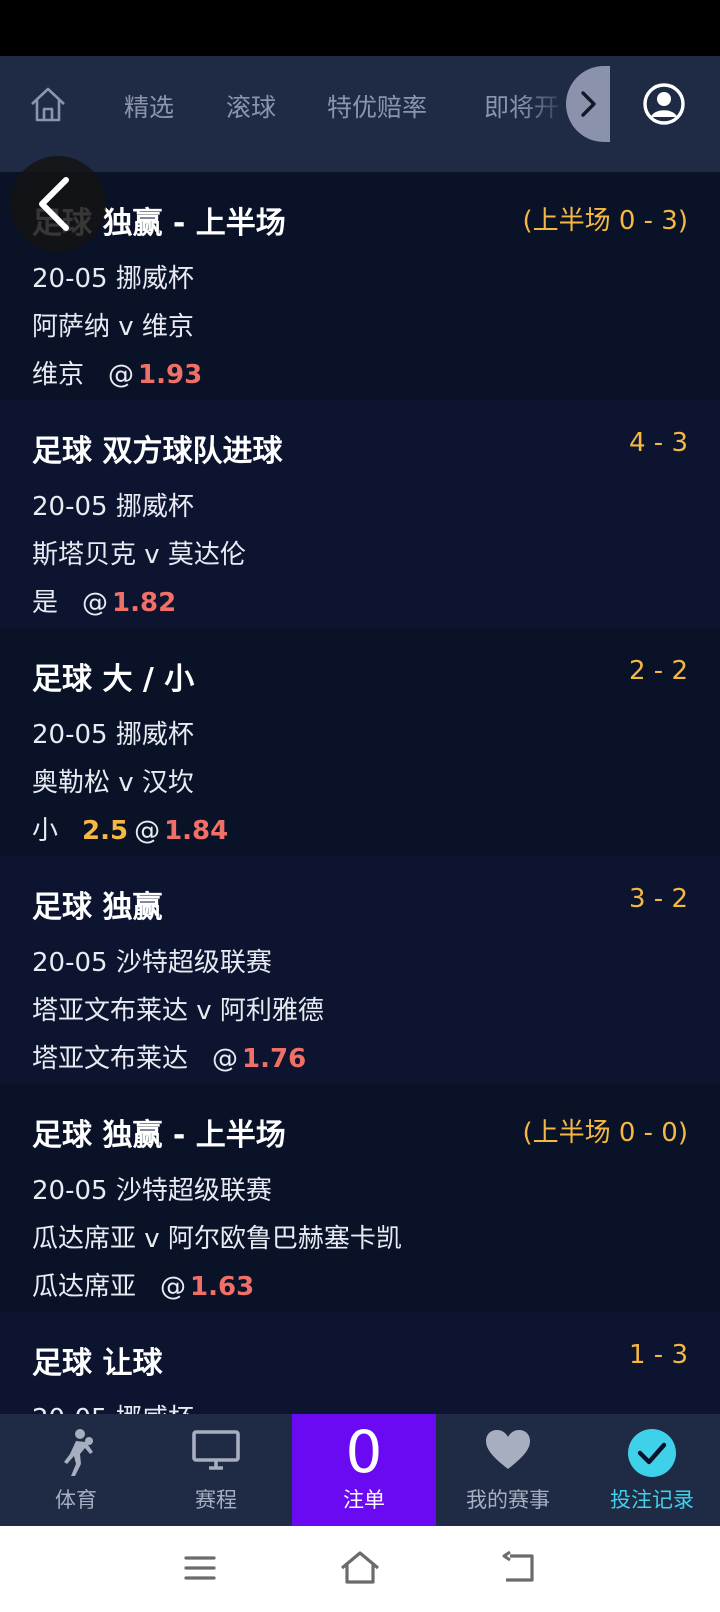 This screenshot has height=1612, width=720. What do you see at coordinates (520, 1568) in the screenshot?
I see `system-back-icon` at bounding box center [520, 1568].